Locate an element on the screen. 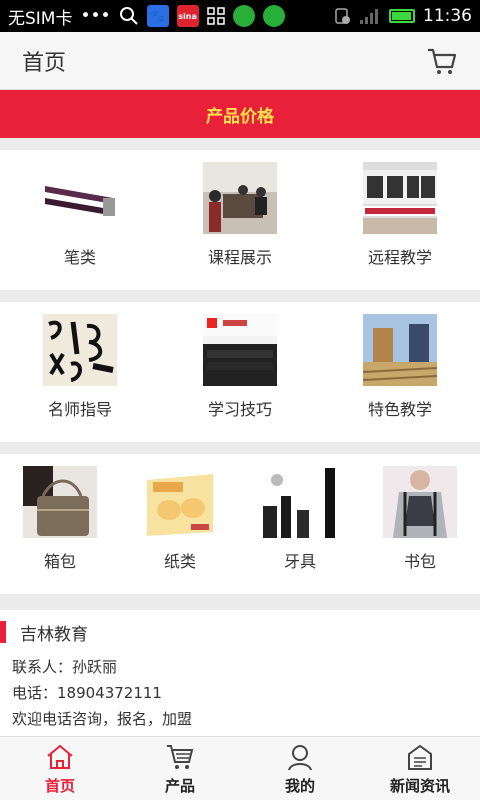 The width and height of the screenshot is (480, 800). category-label: 箱包 is located at coordinates (59, 561).